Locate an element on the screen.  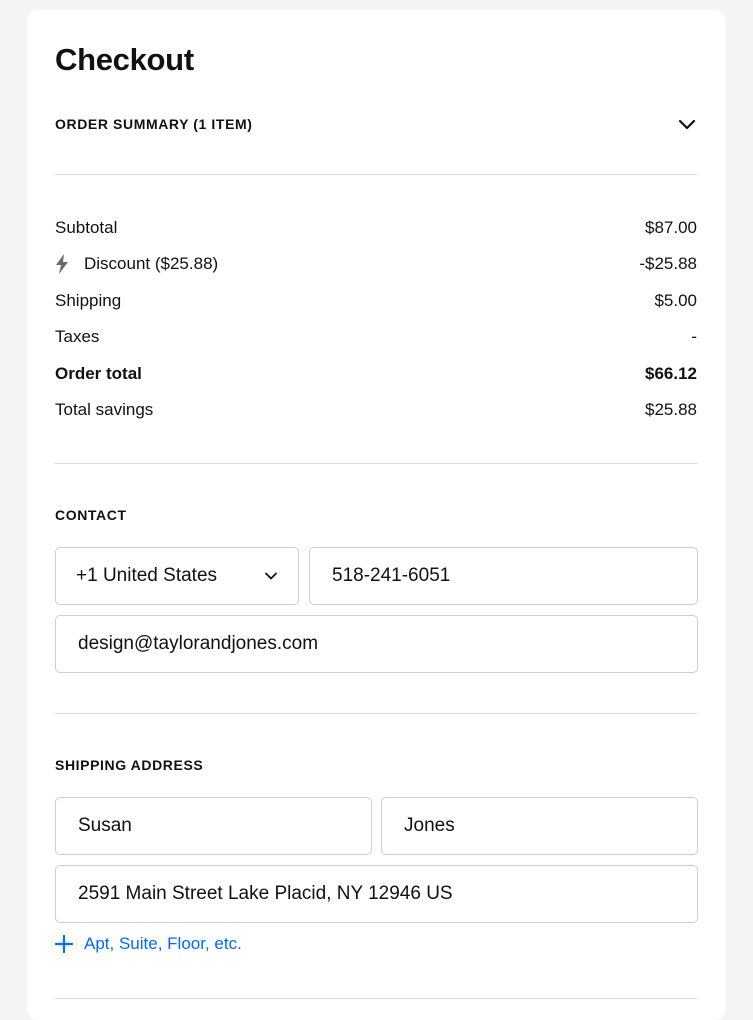
order-summary-toggle: ORDER SUMMARY (1 ITEM) is located at coordinates (376, 124).